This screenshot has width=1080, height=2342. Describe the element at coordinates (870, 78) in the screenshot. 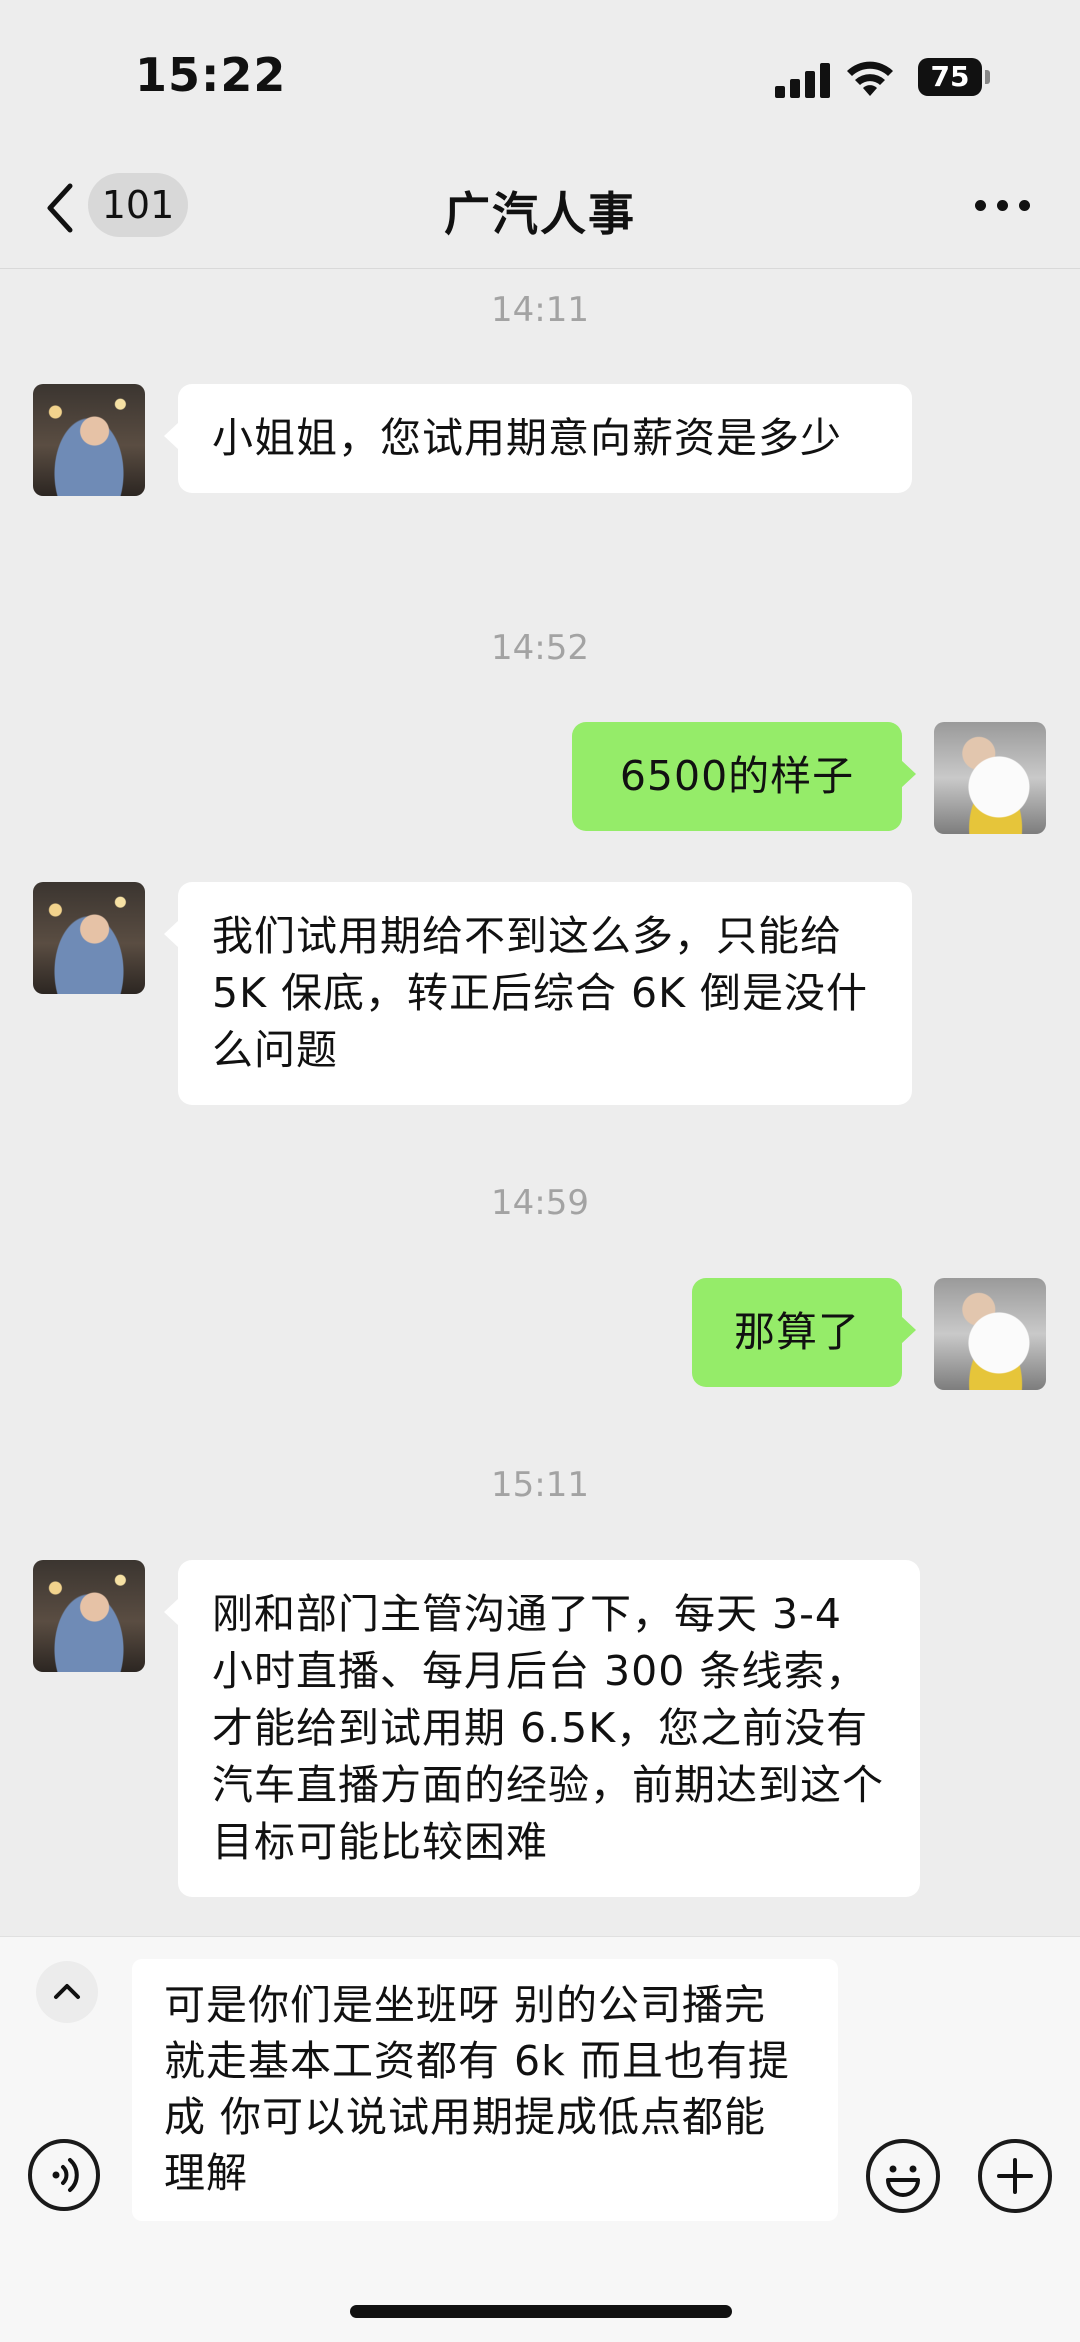

I see `wifi-icon` at that location.